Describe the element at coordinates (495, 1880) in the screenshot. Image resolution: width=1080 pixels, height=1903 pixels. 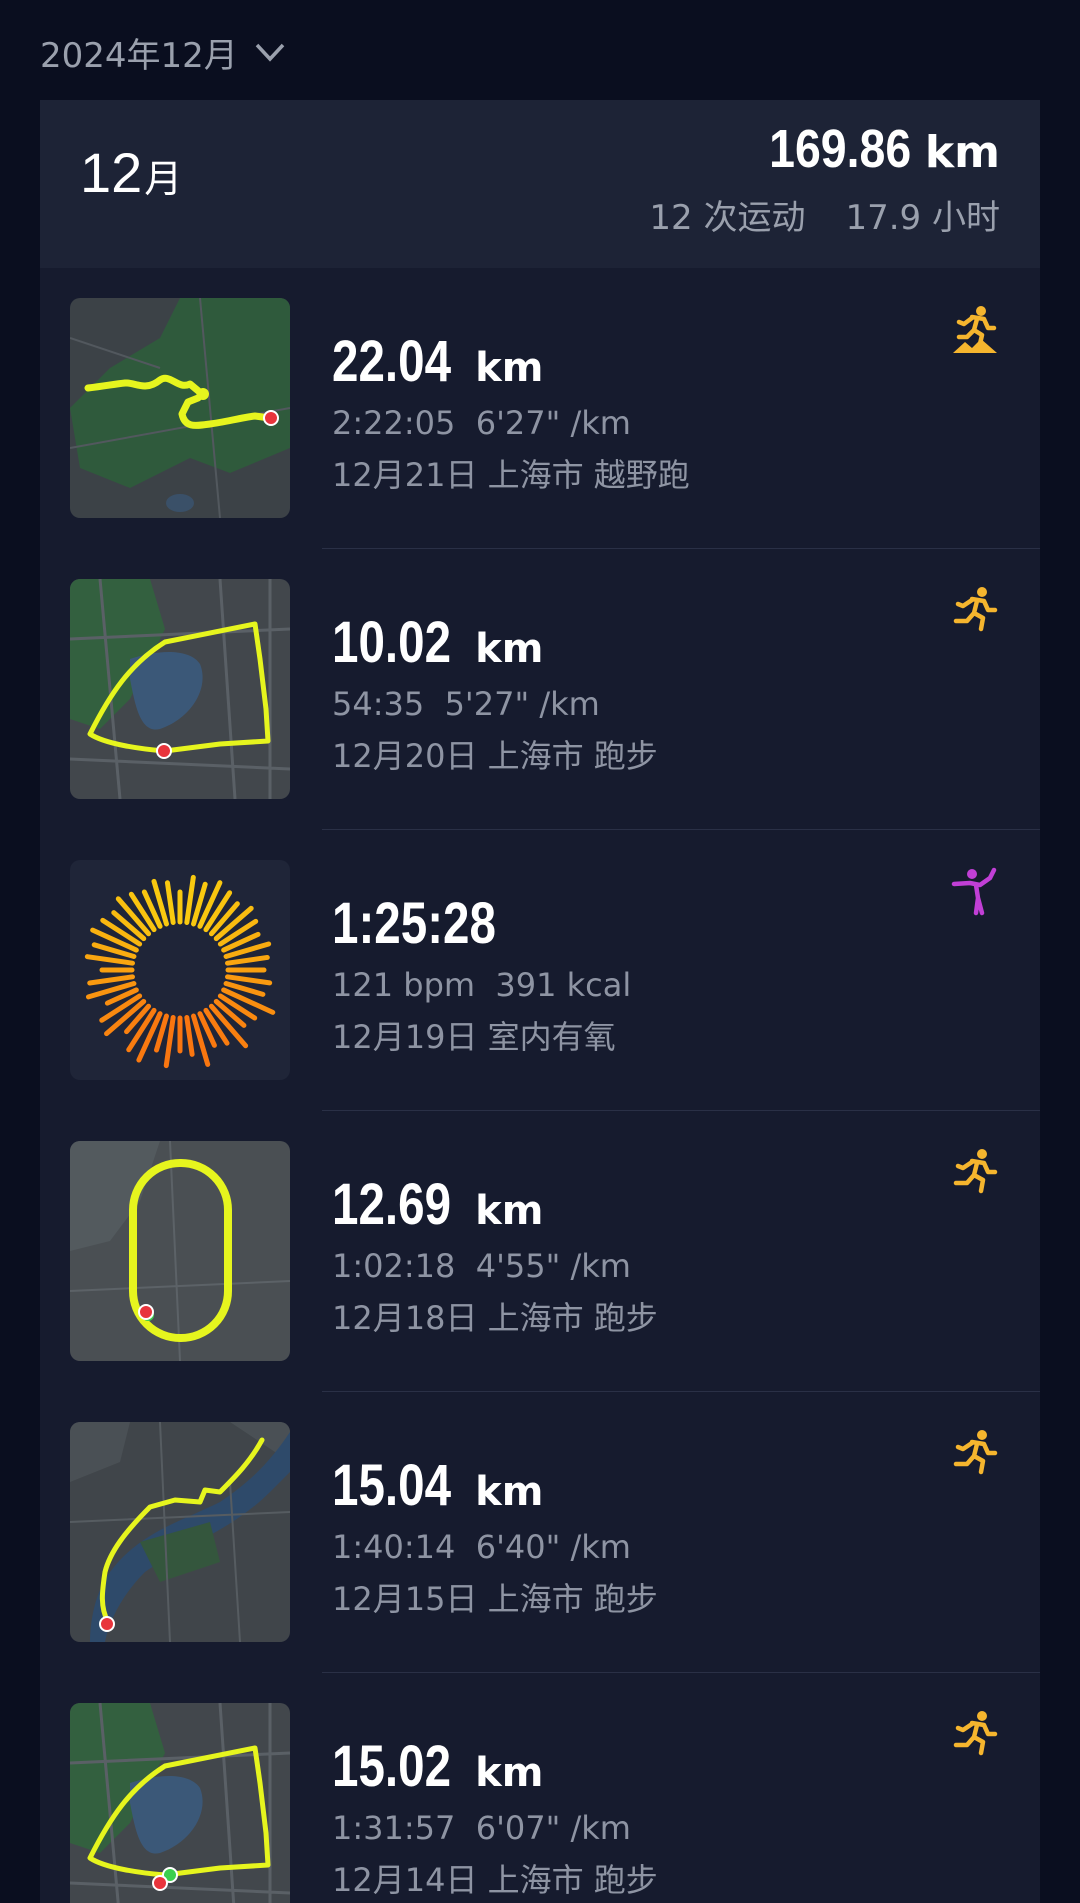
I see `activity-date-location-type: 12月14日 上海市 跑步` at that location.